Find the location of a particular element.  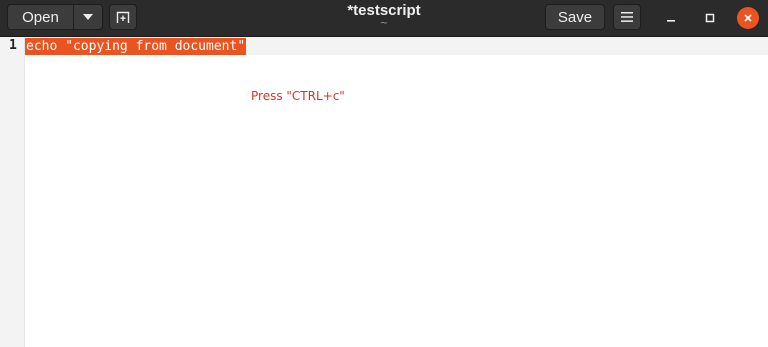

menu-button is located at coordinates (627, 17).